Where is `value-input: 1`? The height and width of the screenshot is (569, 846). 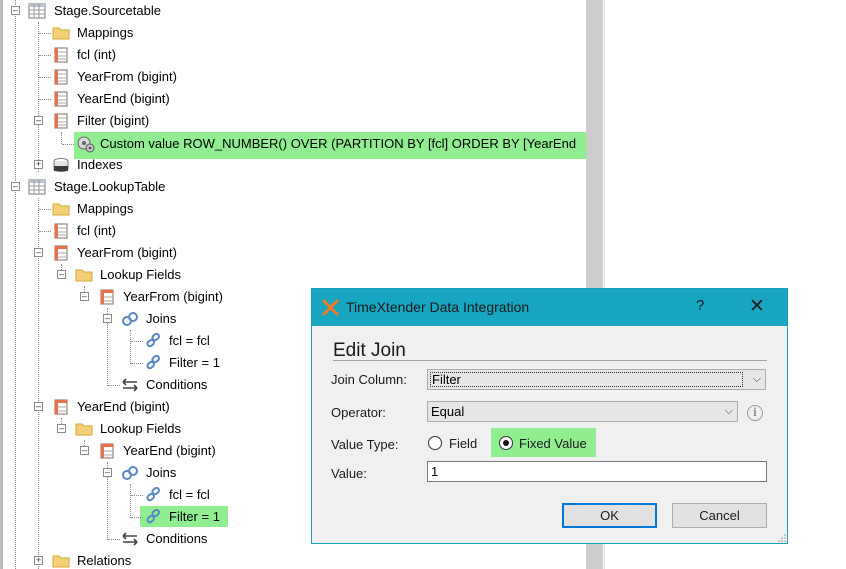 value-input: 1 is located at coordinates (597, 471).